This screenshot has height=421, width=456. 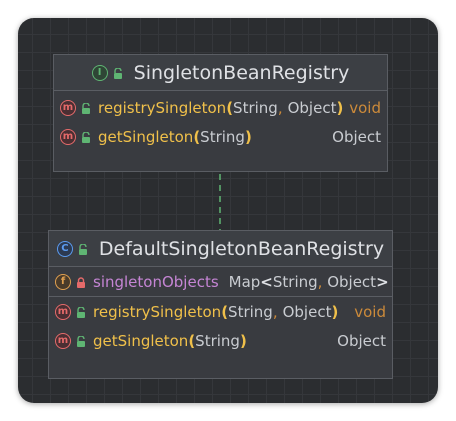 I want to click on field-type: Map<String, Object>, so click(x=309, y=282).